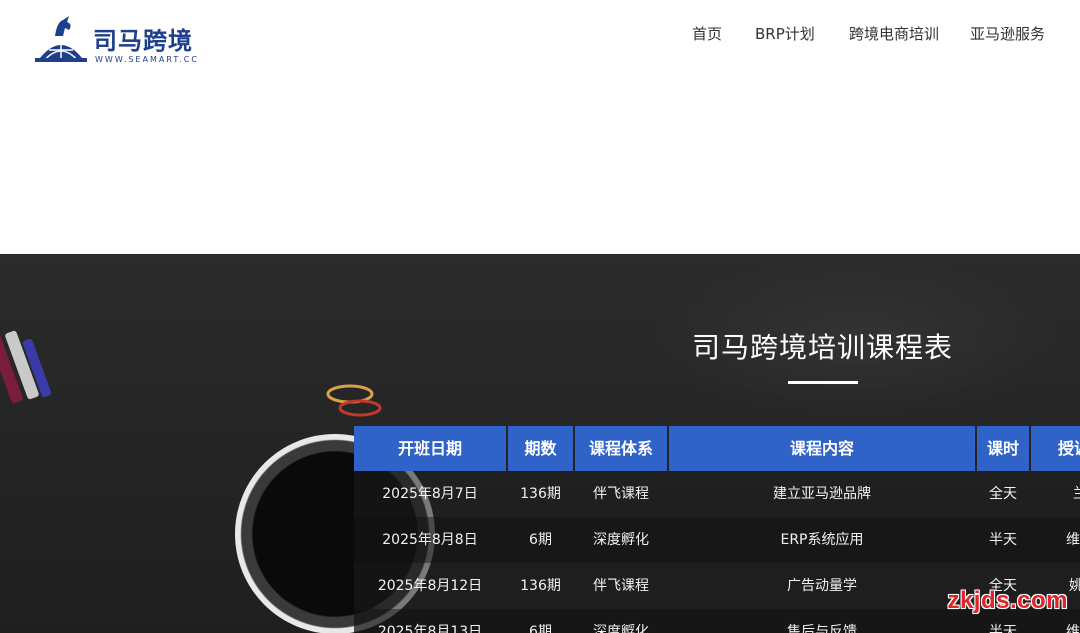 Image resolution: width=1080 pixels, height=633 pixels. I want to click on cell-content: ERP系统应用, so click(822, 540).